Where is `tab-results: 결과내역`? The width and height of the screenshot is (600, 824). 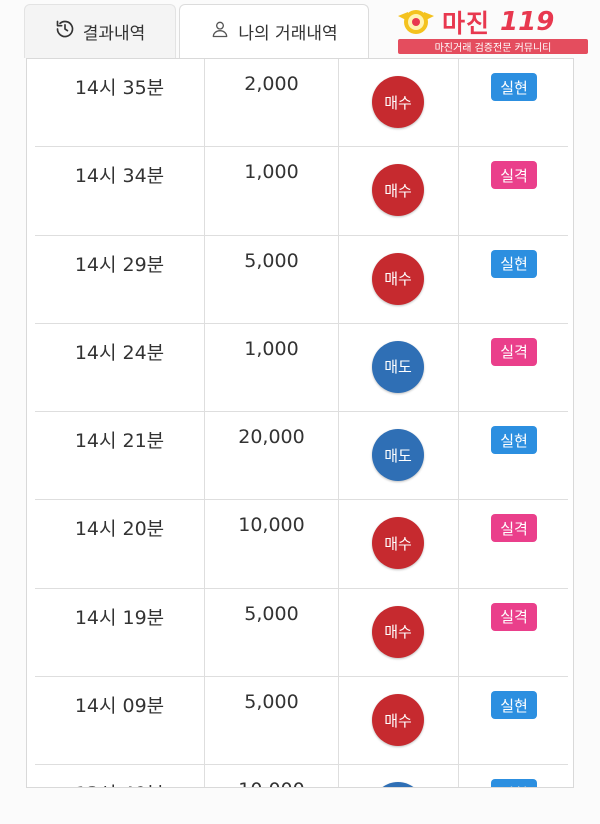 tab-results: 결과내역 is located at coordinates (100, 31).